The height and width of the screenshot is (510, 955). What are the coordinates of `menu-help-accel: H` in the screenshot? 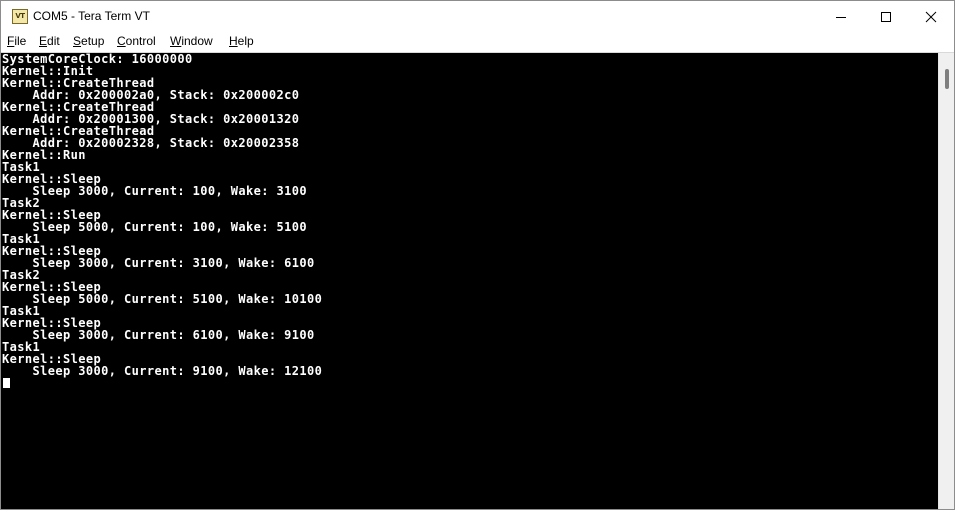 It's located at (233, 41).